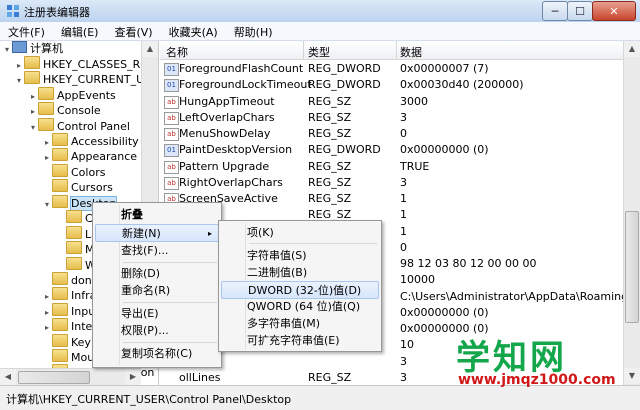  What do you see at coordinates (75, 248) in the screenshot?
I see `tree-node-desktop-child: M` at bounding box center [75, 248].